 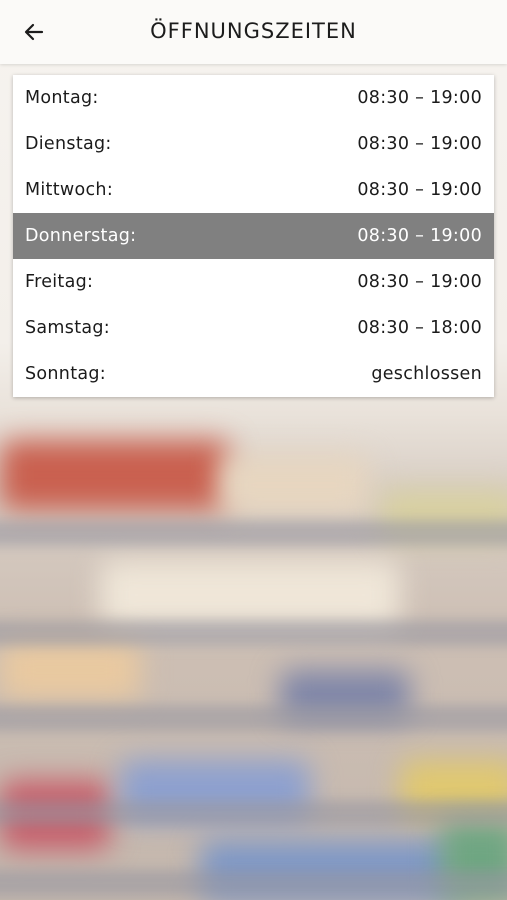 I want to click on day-label: Montag:, so click(x=62, y=98).